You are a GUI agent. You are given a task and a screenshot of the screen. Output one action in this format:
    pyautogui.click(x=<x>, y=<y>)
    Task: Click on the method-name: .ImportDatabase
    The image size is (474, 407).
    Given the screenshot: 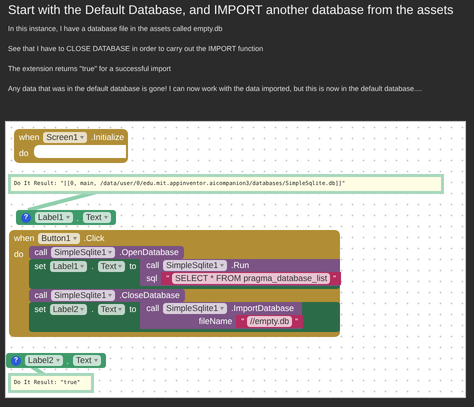 What is the action you would take?
    pyautogui.click(x=262, y=308)
    